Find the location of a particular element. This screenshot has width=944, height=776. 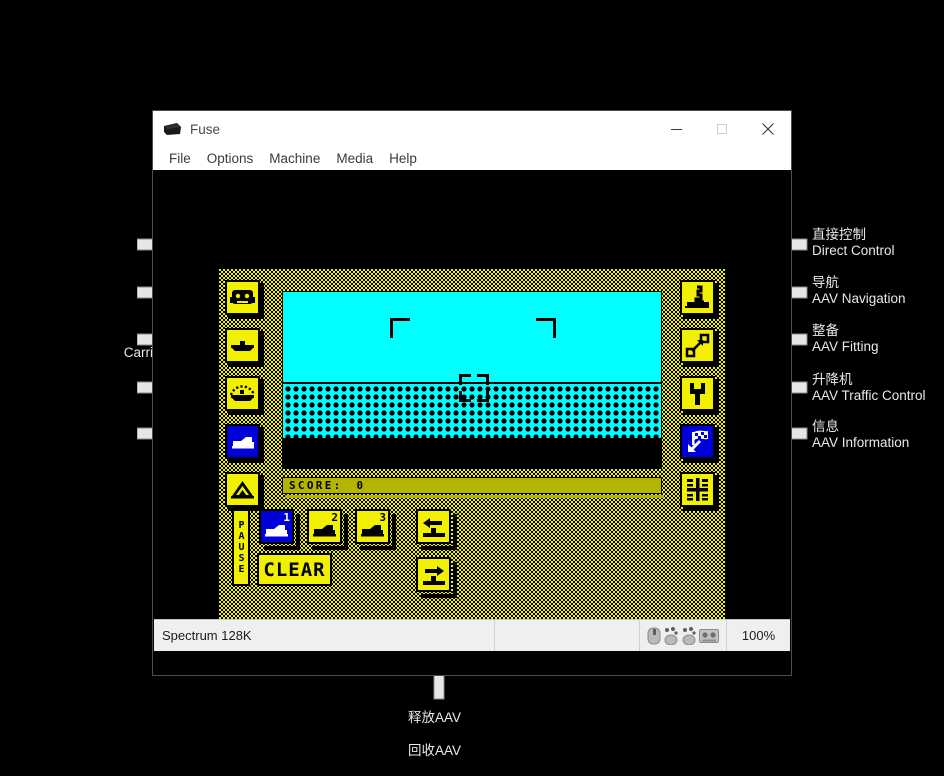

right-icon-column is located at coordinates (699, 400).